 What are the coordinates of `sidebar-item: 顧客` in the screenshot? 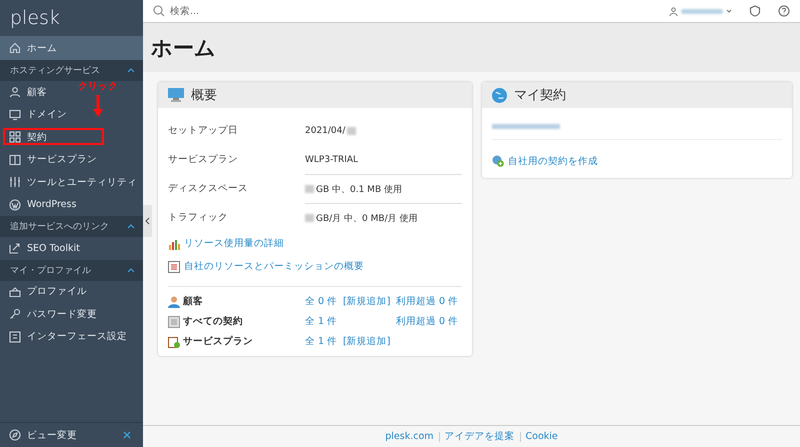 It's located at (25, 92).